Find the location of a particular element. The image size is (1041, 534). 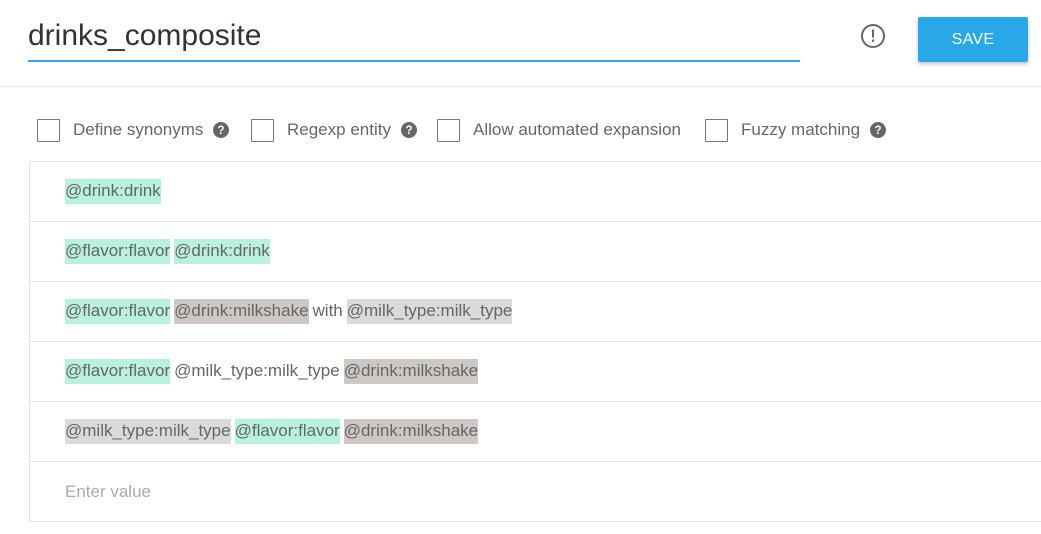

define-synonyms-checkbox is located at coordinates (48, 130).